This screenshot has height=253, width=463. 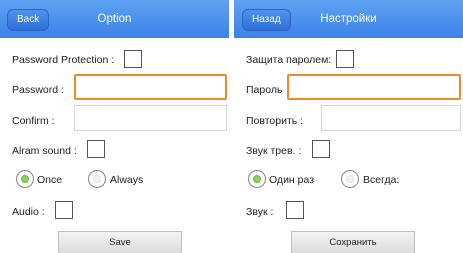 What do you see at coordinates (275, 121) in the screenshot?
I see `confirm-label: Повторить :` at bounding box center [275, 121].